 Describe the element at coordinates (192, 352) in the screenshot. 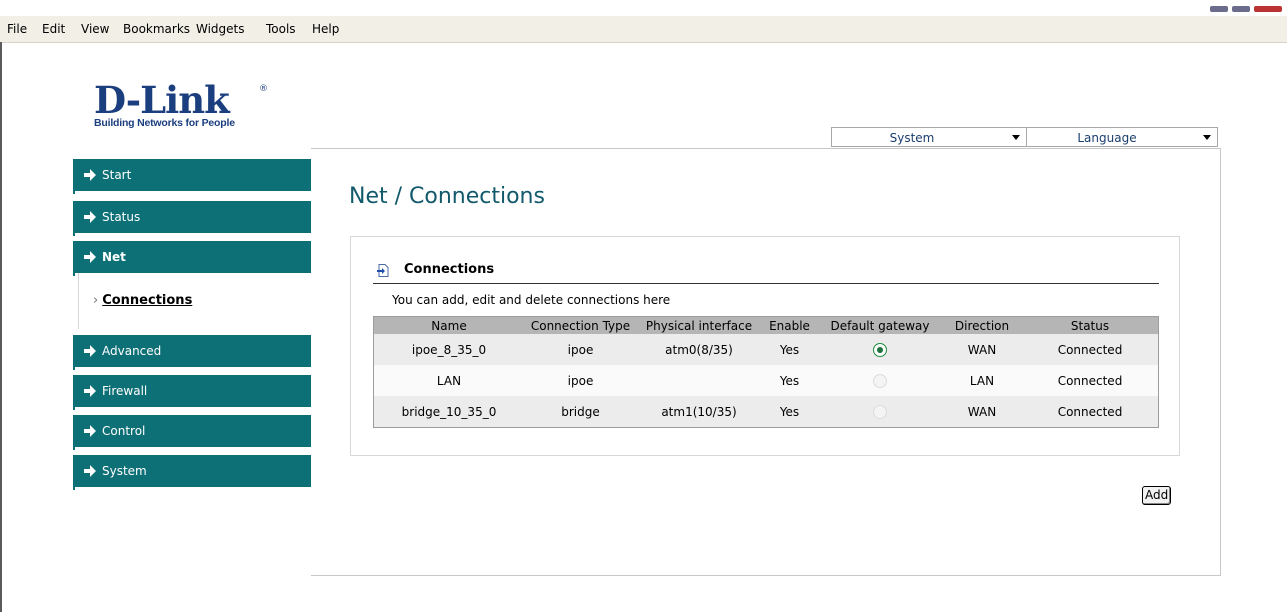

I see `sidebar-item-advanced: Advanced` at that location.